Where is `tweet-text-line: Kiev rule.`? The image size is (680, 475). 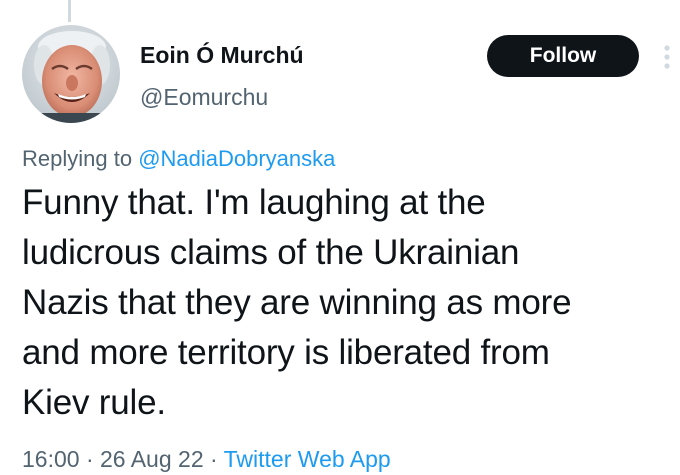 tweet-text-line: Kiev rule. is located at coordinates (94, 402).